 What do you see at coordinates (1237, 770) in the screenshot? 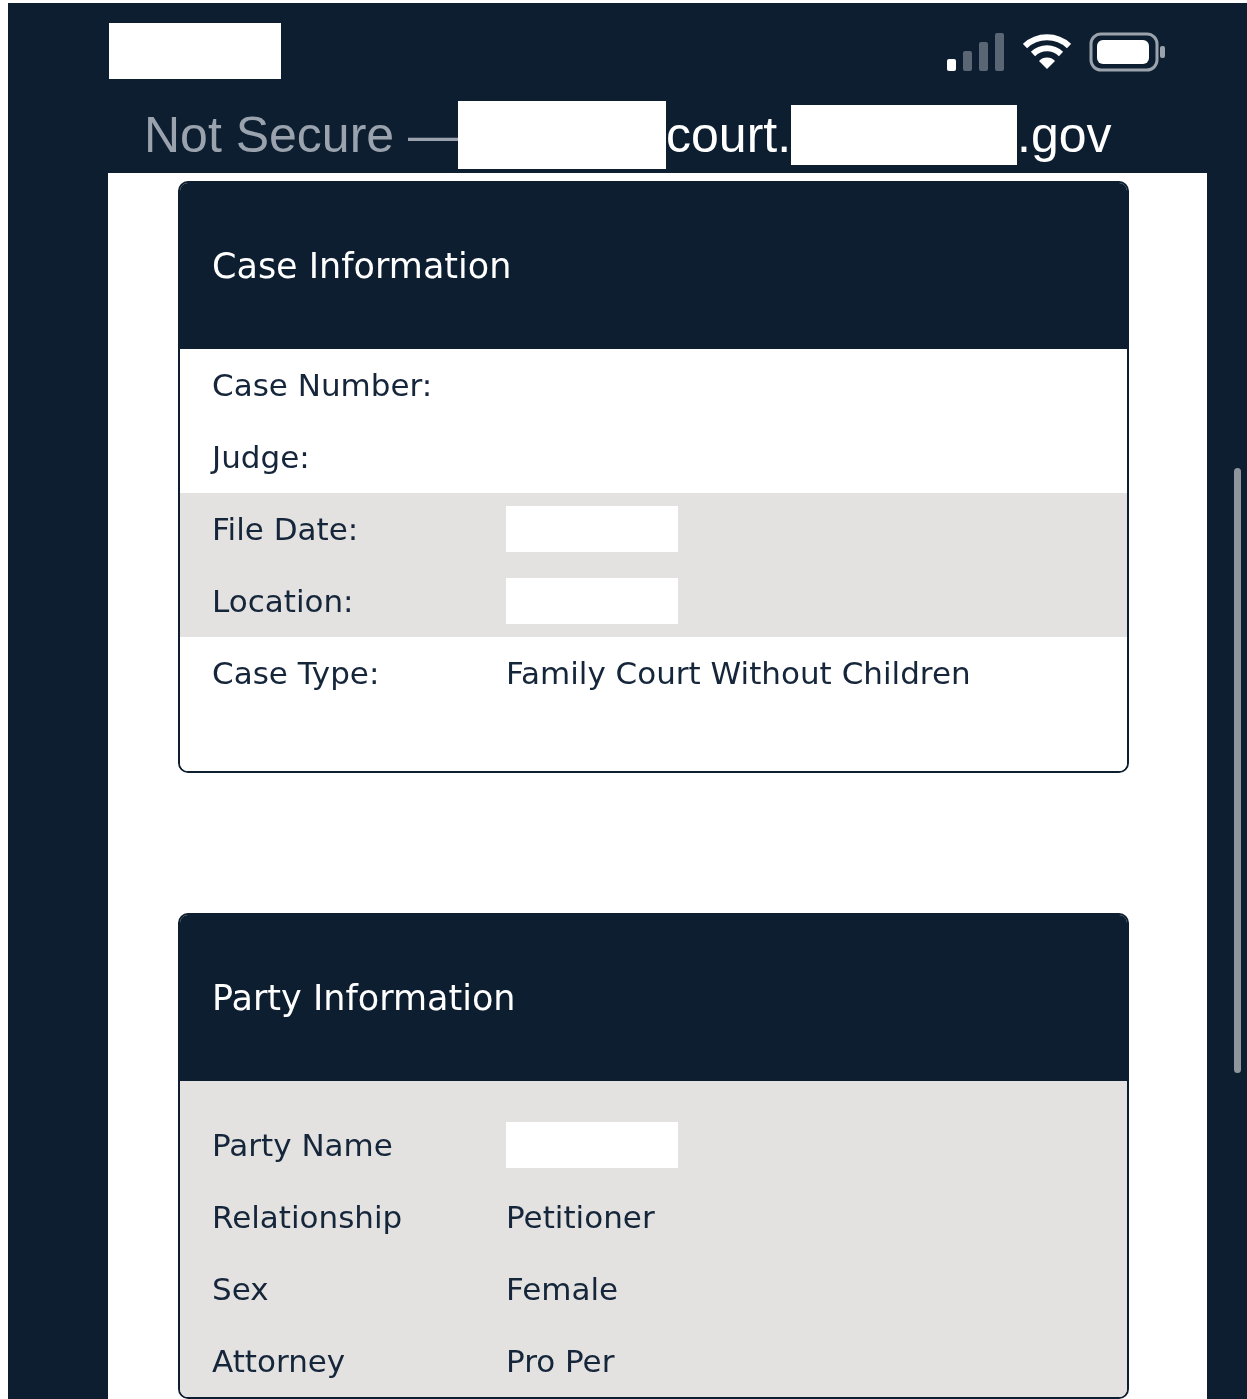
I see `scrollbar` at bounding box center [1237, 770].